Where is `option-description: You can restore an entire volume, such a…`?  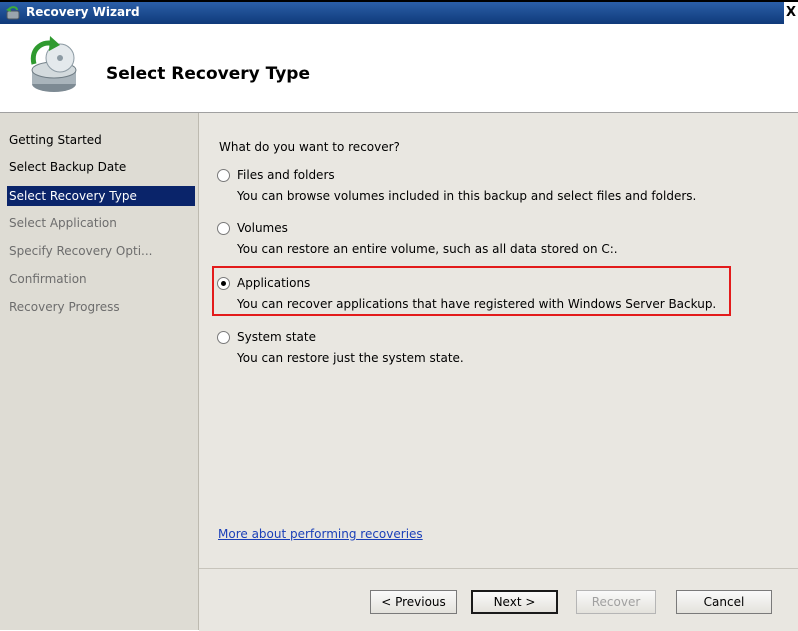 option-description: You can restore an entire volume, such a… is located at coordinates (427, 249).